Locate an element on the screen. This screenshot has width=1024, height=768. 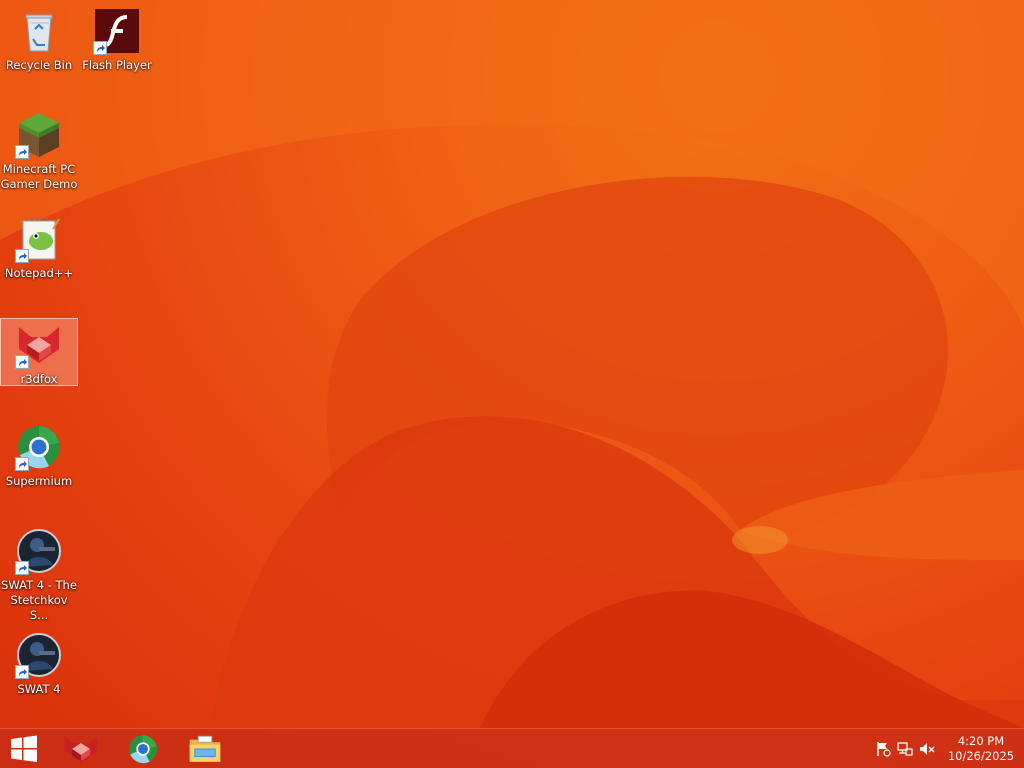
notepad-plus-plus-icon is located at coordinates (39, 239).